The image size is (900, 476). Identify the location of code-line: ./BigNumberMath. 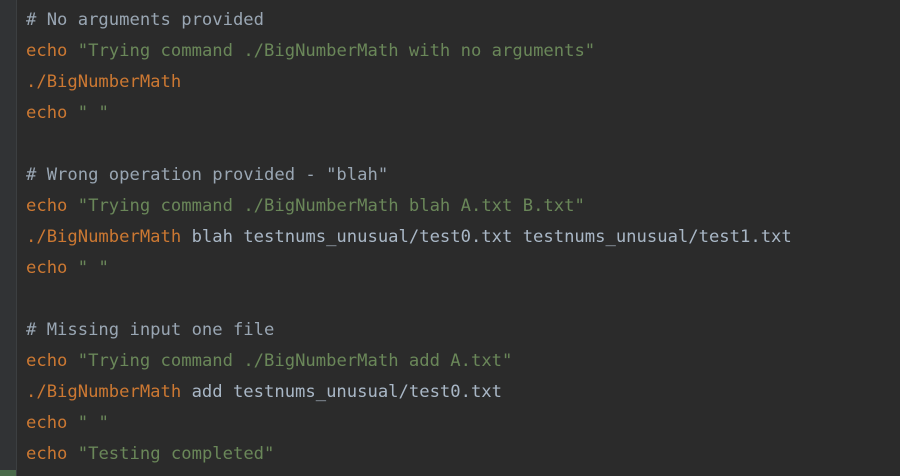
(463, 82).